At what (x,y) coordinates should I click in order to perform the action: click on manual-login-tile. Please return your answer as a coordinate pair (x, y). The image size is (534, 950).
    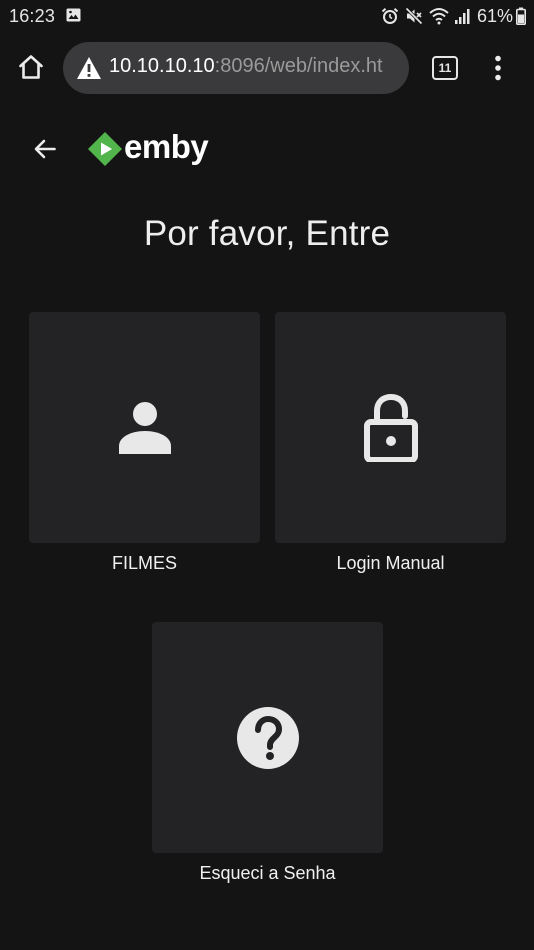
    Looking at the image, I should click on (390, 427).